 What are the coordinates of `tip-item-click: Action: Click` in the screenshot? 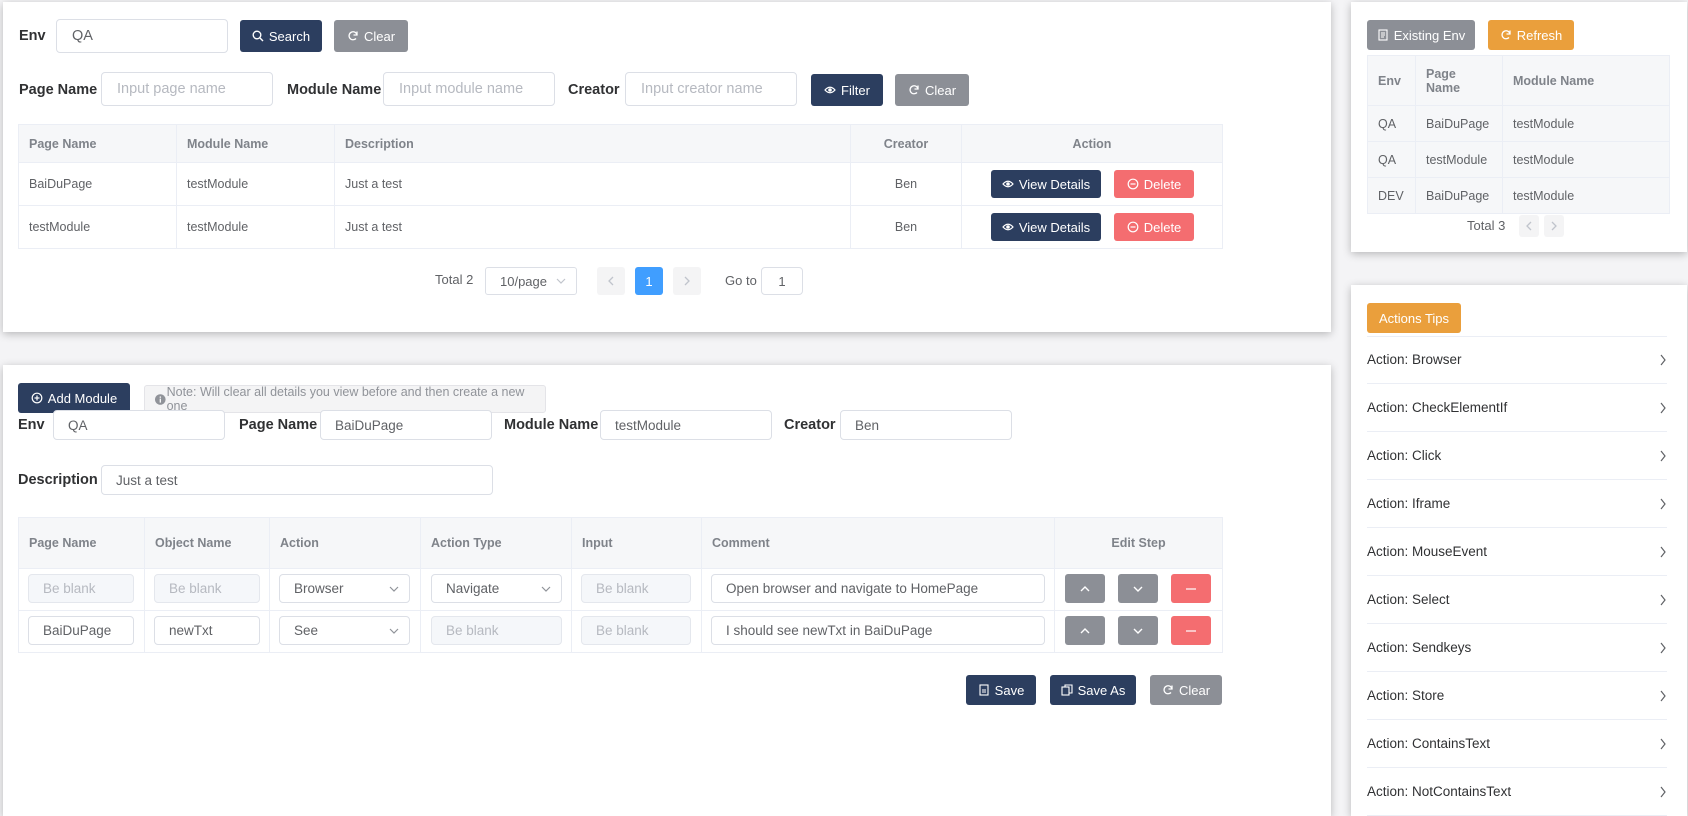 It's located at (1517, 456).